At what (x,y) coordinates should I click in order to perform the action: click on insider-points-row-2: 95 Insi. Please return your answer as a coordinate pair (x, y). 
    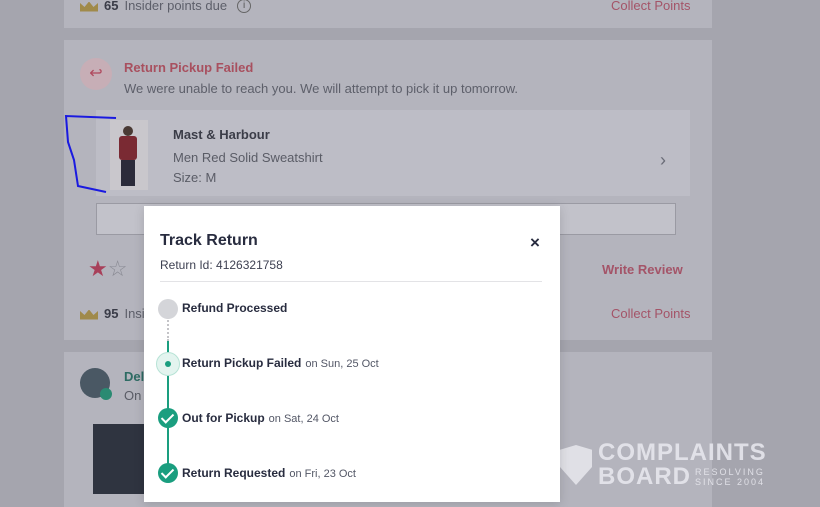
    Looking at the image, I should click on (112, 313).